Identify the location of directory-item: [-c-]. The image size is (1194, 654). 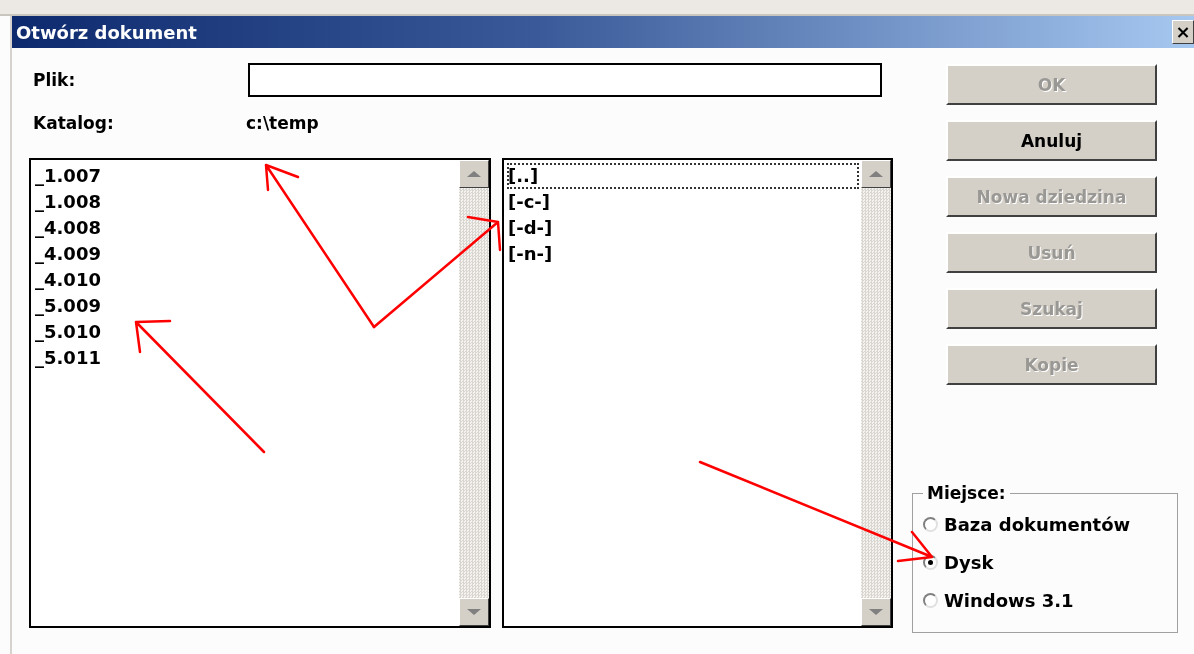
(683, 202).